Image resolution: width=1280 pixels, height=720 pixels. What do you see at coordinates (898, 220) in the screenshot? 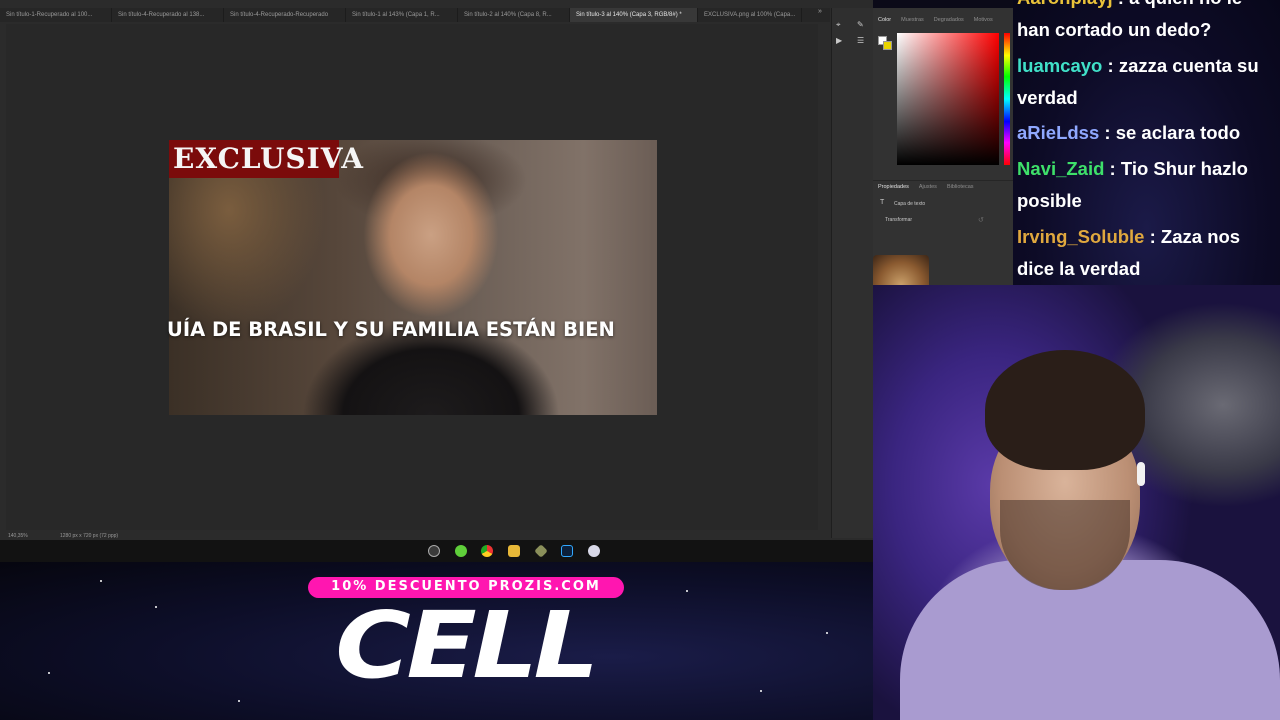
I see `transform-section-label: Transformar` at bounding box center [898, 220].